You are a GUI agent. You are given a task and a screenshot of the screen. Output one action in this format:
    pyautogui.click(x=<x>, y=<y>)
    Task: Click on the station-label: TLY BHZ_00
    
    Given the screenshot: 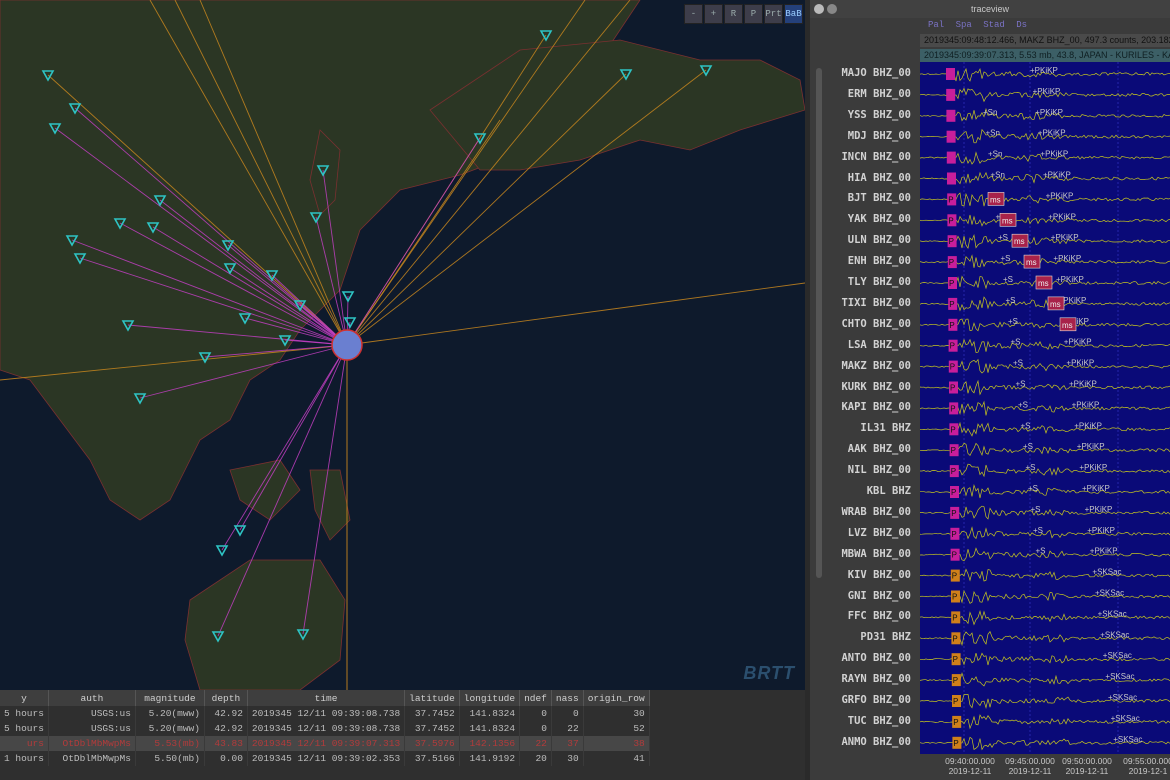 What is the action you would take?
    pyautogui.click(x=866, y=282)
    